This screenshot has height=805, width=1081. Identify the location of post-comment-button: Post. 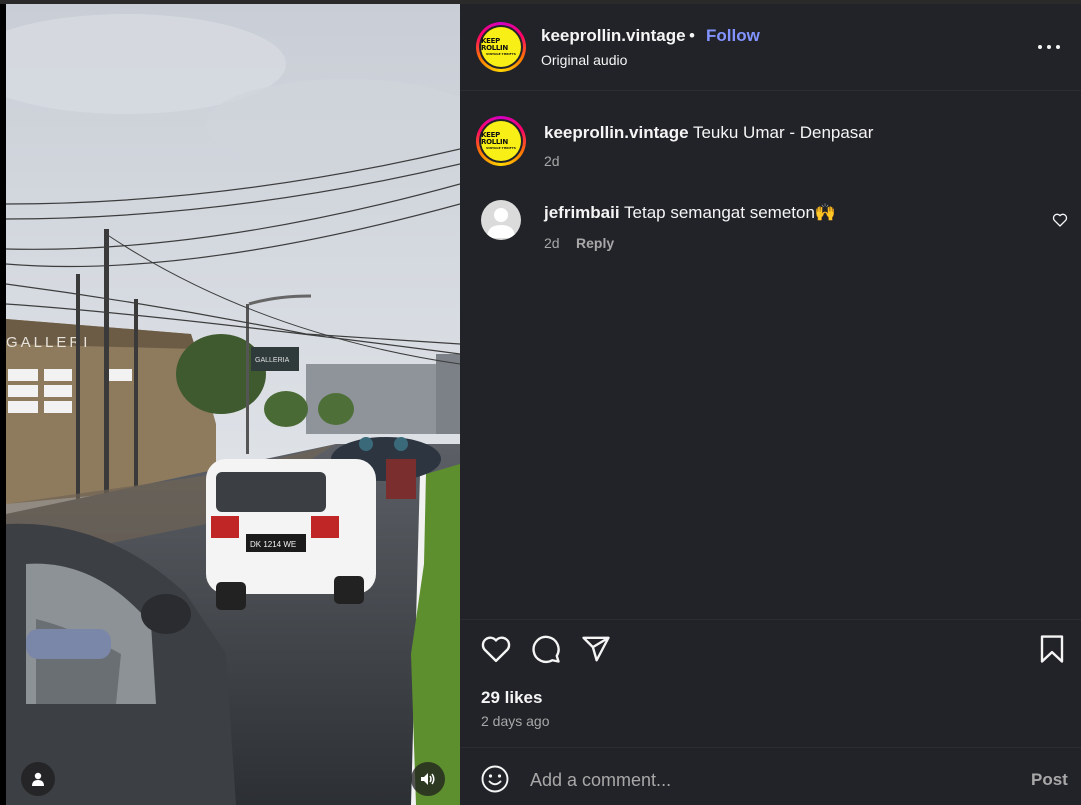
(1049, 780).